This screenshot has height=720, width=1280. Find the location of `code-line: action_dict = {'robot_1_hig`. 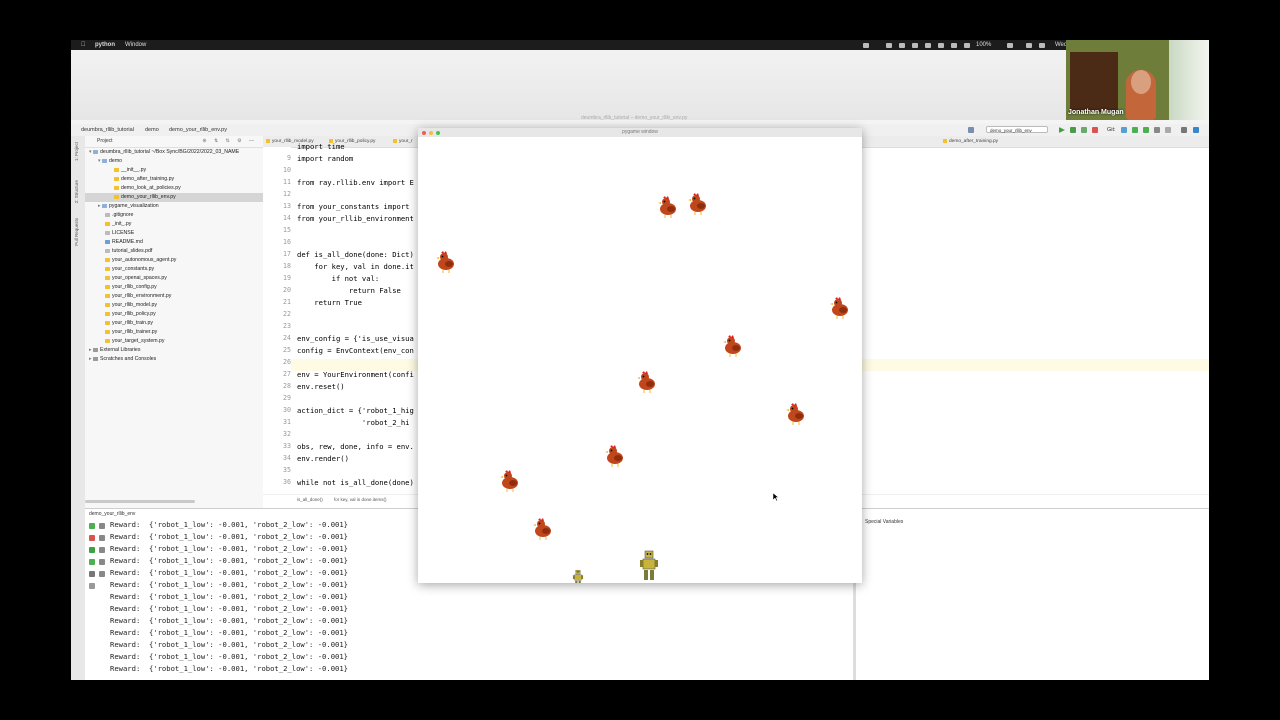

code-line: action_dict = {'robot_1_hig is located at coordinates (355, 410).